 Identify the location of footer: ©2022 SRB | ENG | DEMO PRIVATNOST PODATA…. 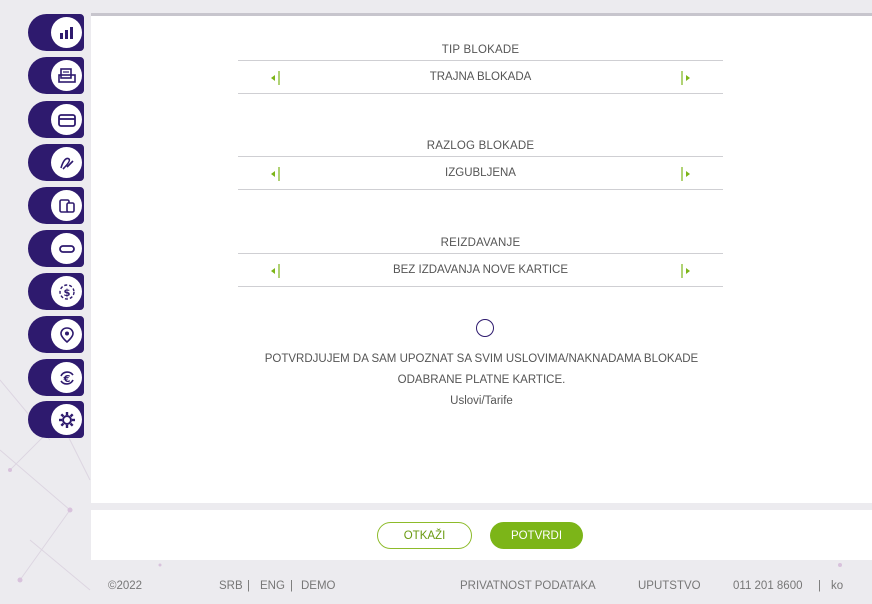
(481, 586).